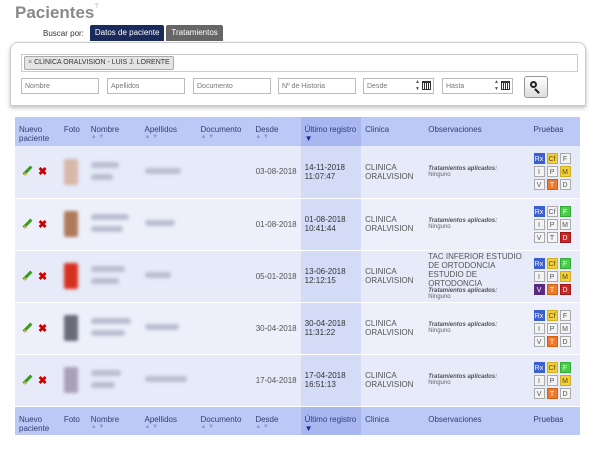 This screenshot has width=595, height=459. What do you see at coordinates (127, 33) in the screenshot?
I see `tab-datos-paciente: Datos de paciente` at bounding box center [127, 33].